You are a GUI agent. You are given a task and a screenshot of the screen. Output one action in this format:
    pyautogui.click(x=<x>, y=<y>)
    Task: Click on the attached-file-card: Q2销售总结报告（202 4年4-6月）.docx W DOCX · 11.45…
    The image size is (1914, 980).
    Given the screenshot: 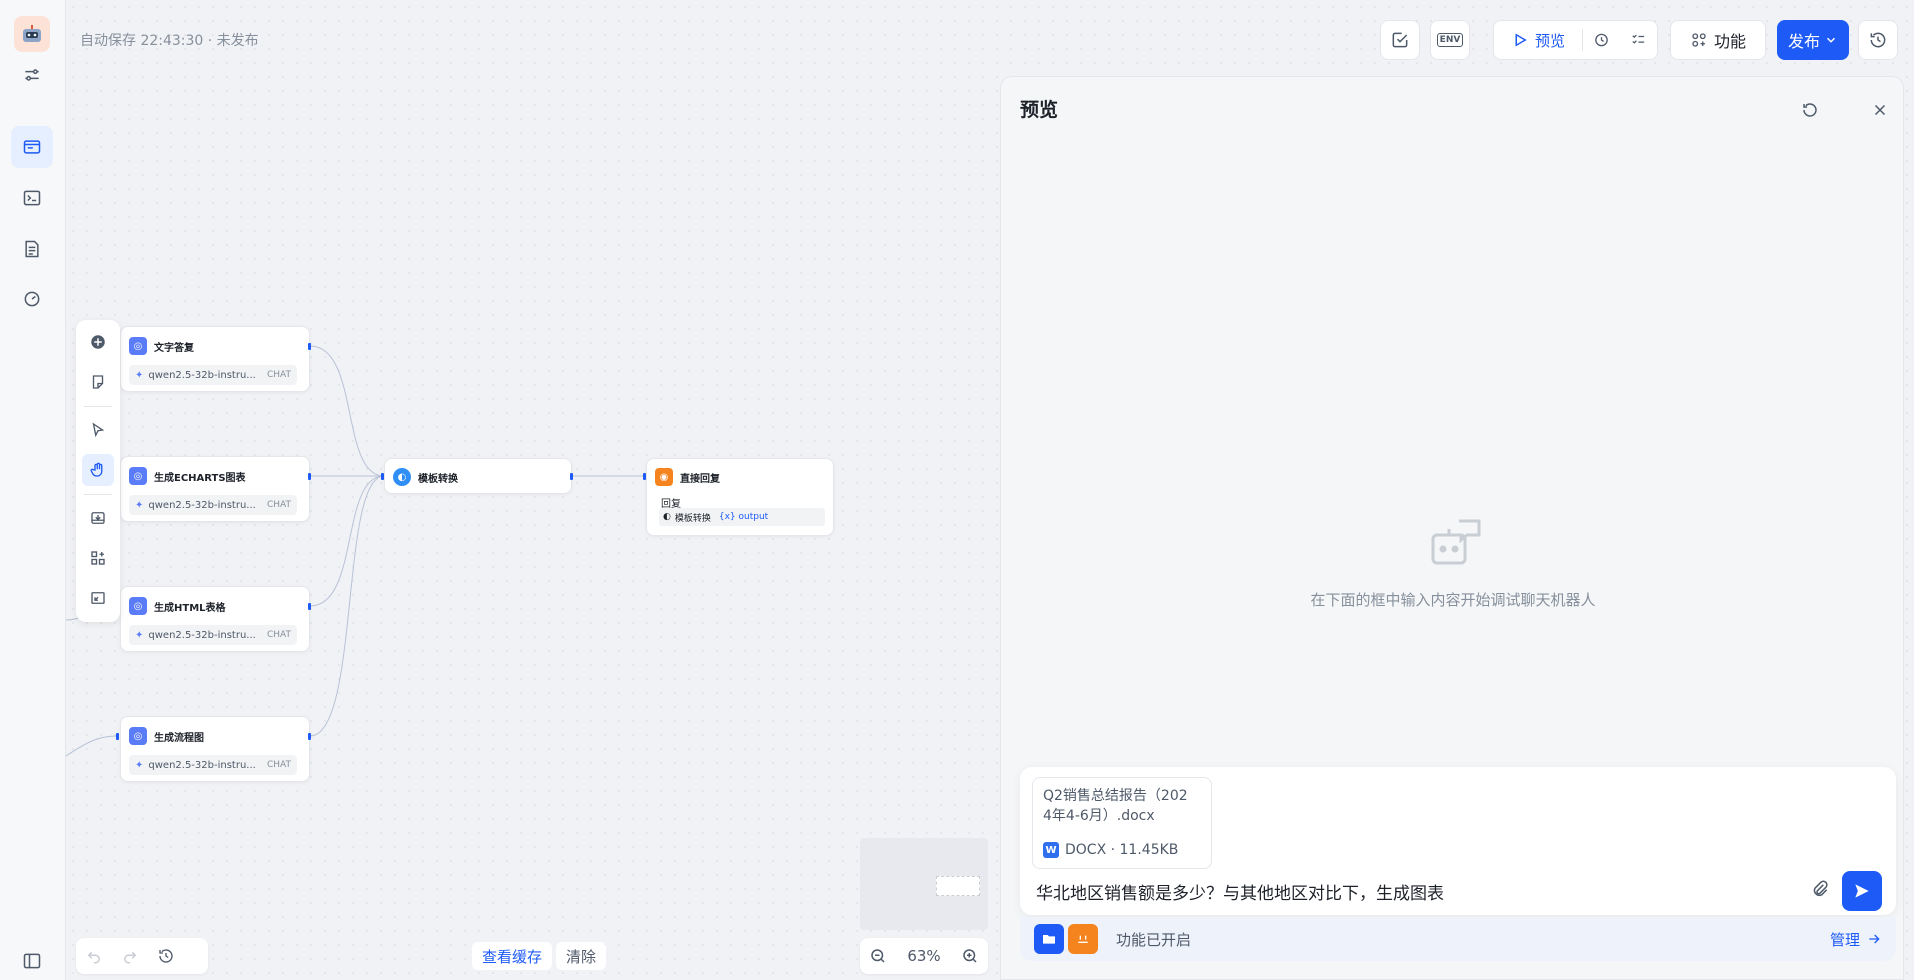 What is the action you would take?
    pyautogui.click(x=1122, y=823)
    